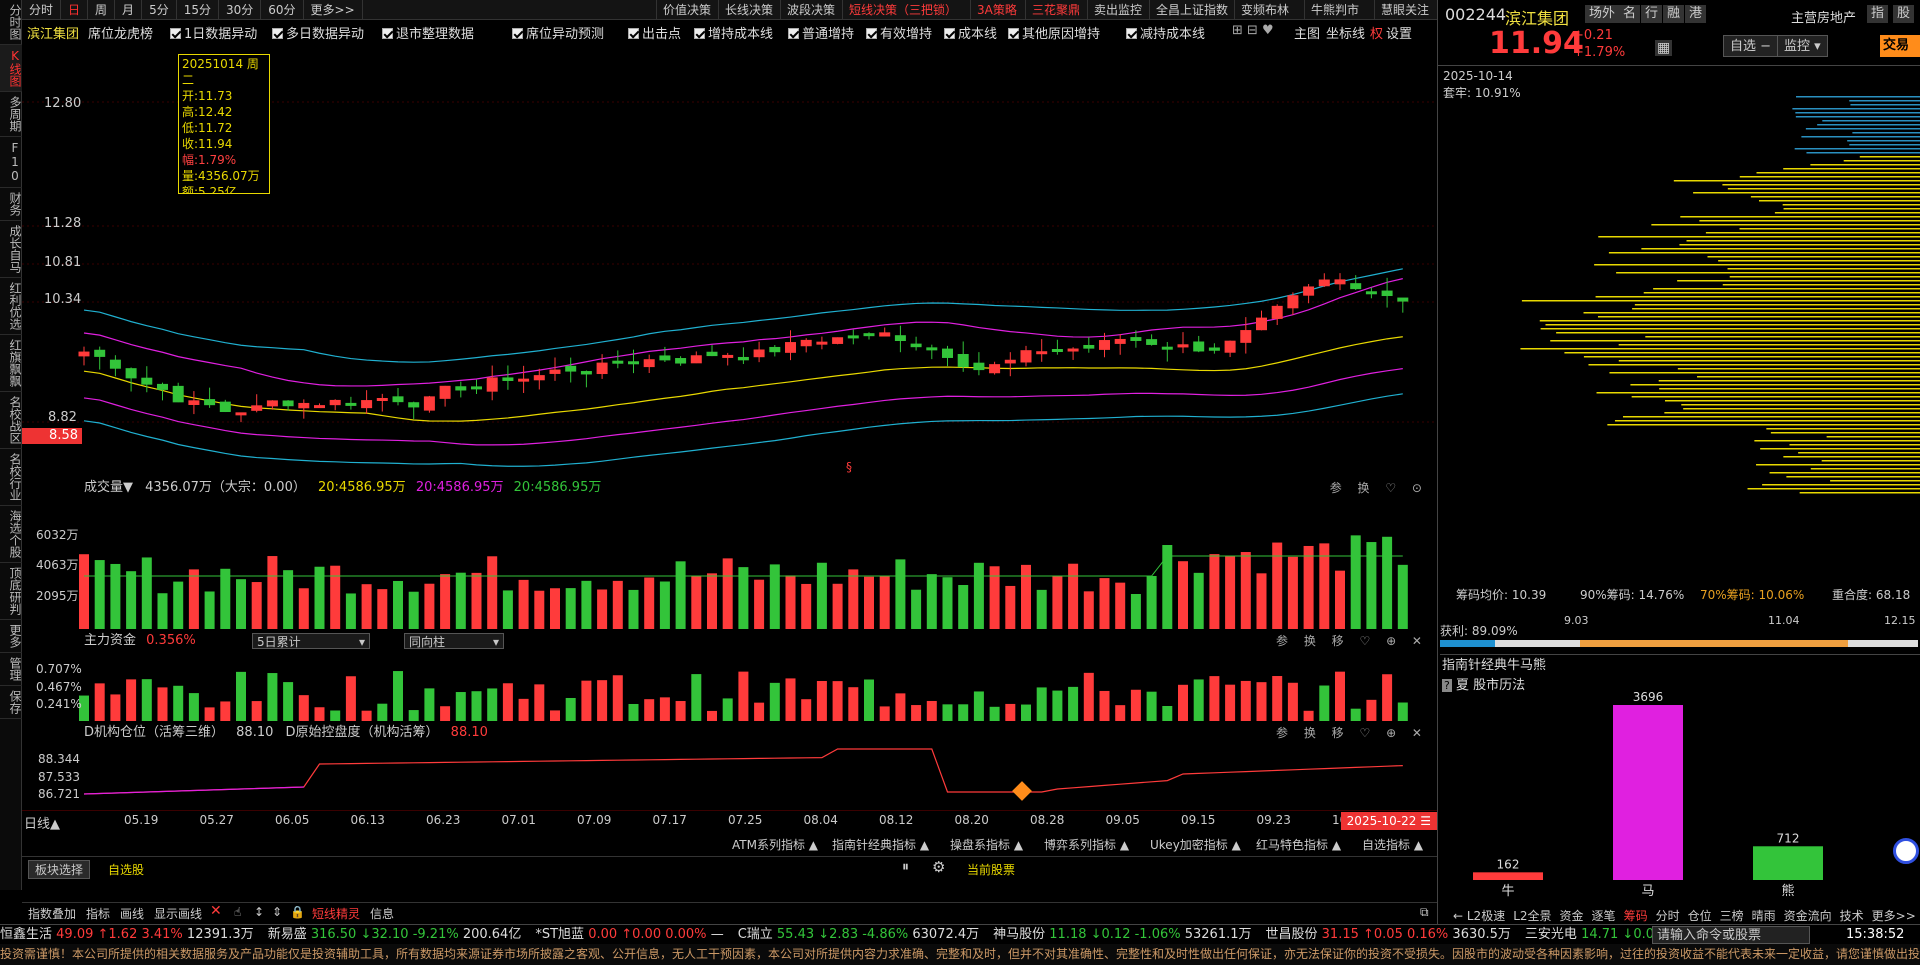 The height and width of the screenshot is (965, 1920). What do you see at coordinates (629, 934) in the screenshot?
I see `ticker-item: *ST旭蓝 0.00 ↑0.00 0.00% —` at bounding box center [629, 934].